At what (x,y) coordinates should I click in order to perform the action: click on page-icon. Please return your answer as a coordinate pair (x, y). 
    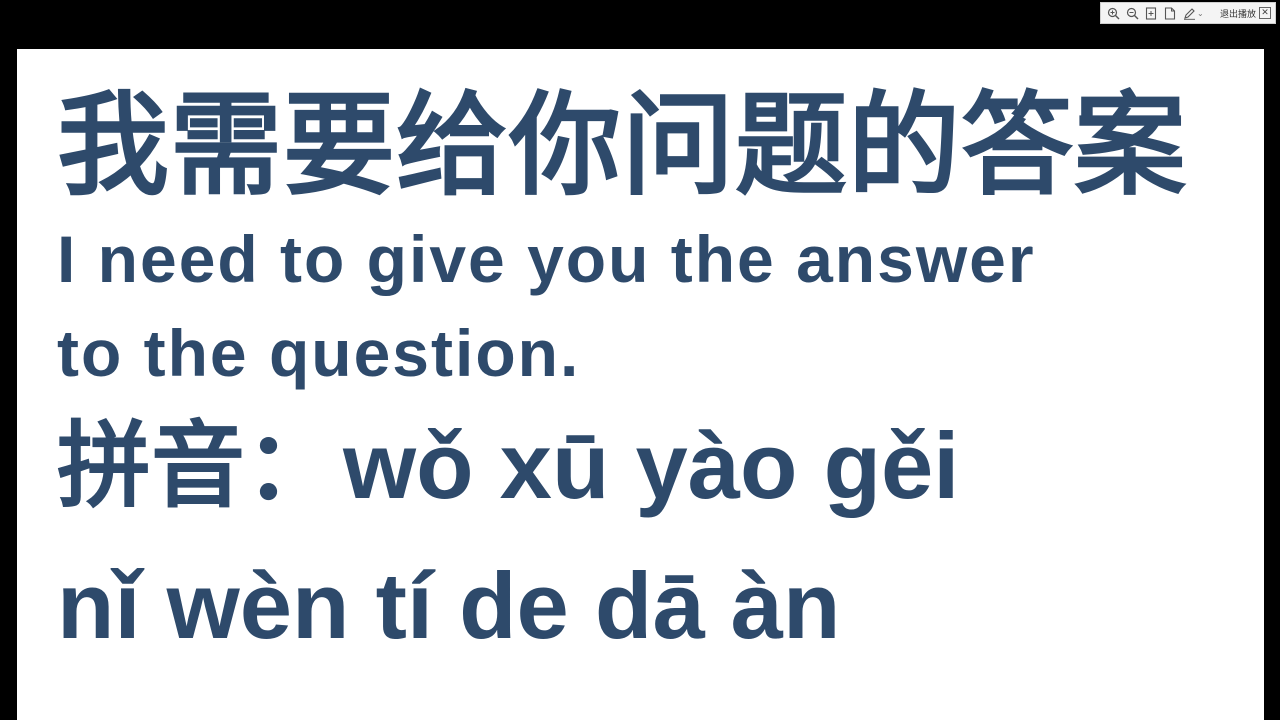
    Looking at the image, I should click on (1170, 13).